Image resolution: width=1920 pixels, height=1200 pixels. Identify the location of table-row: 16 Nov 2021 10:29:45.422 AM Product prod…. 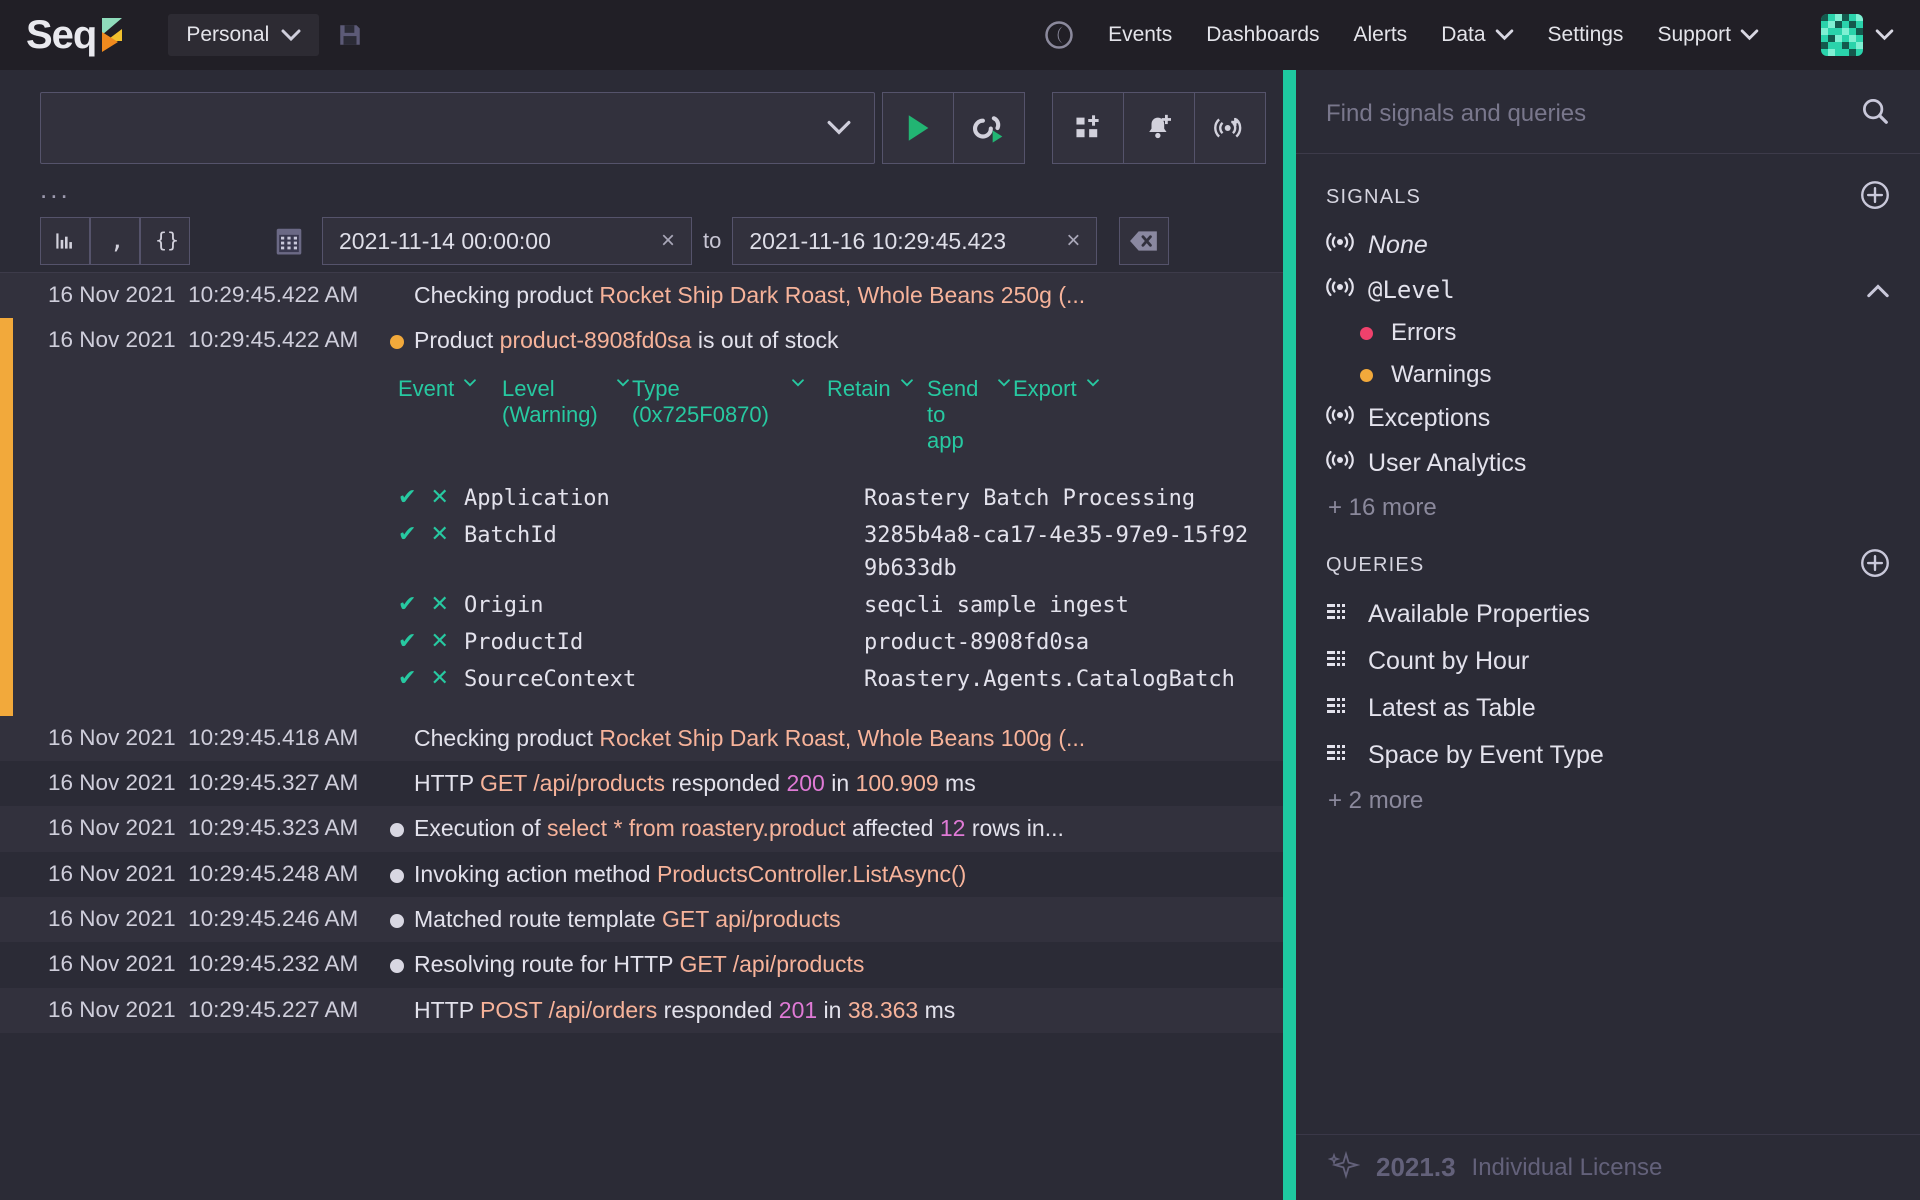
(641, 340).